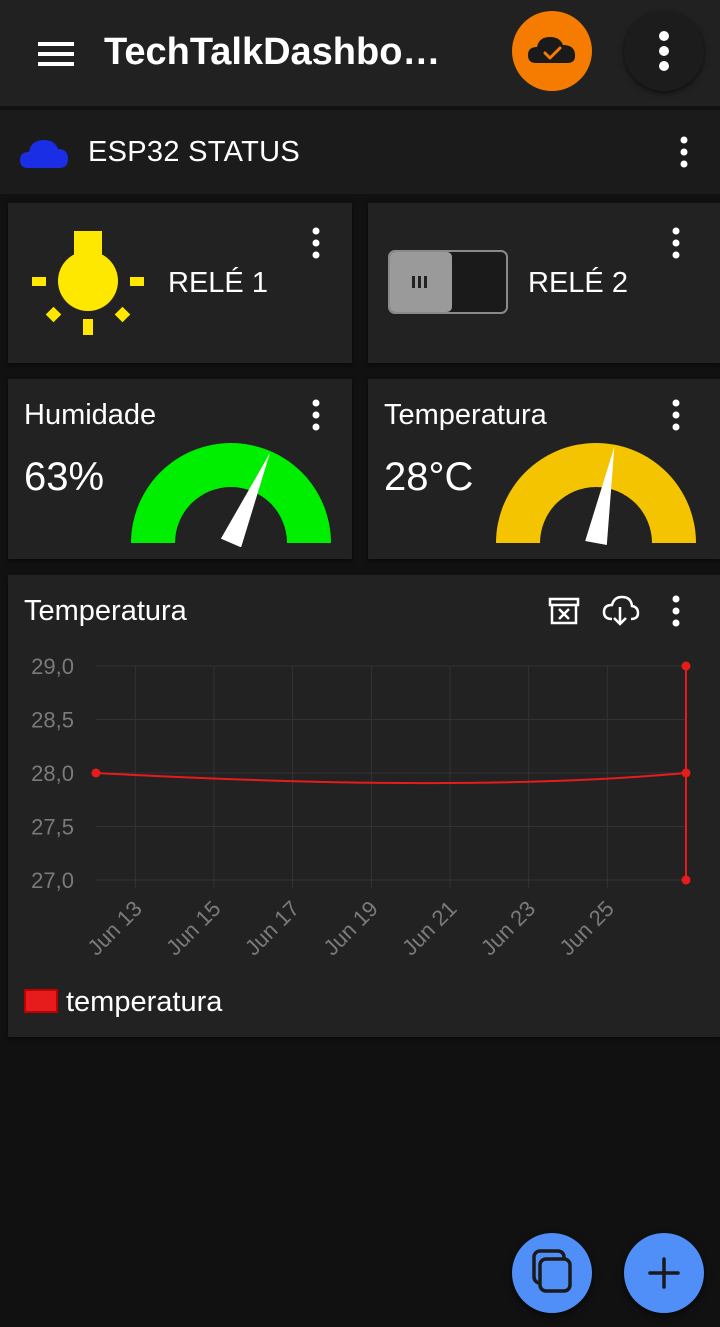 This screenshot has height=1327, width=720. Describe the element at coordinates (41, 1001) in the screenshot. I see `legend-swatch-temperatura` at that location.